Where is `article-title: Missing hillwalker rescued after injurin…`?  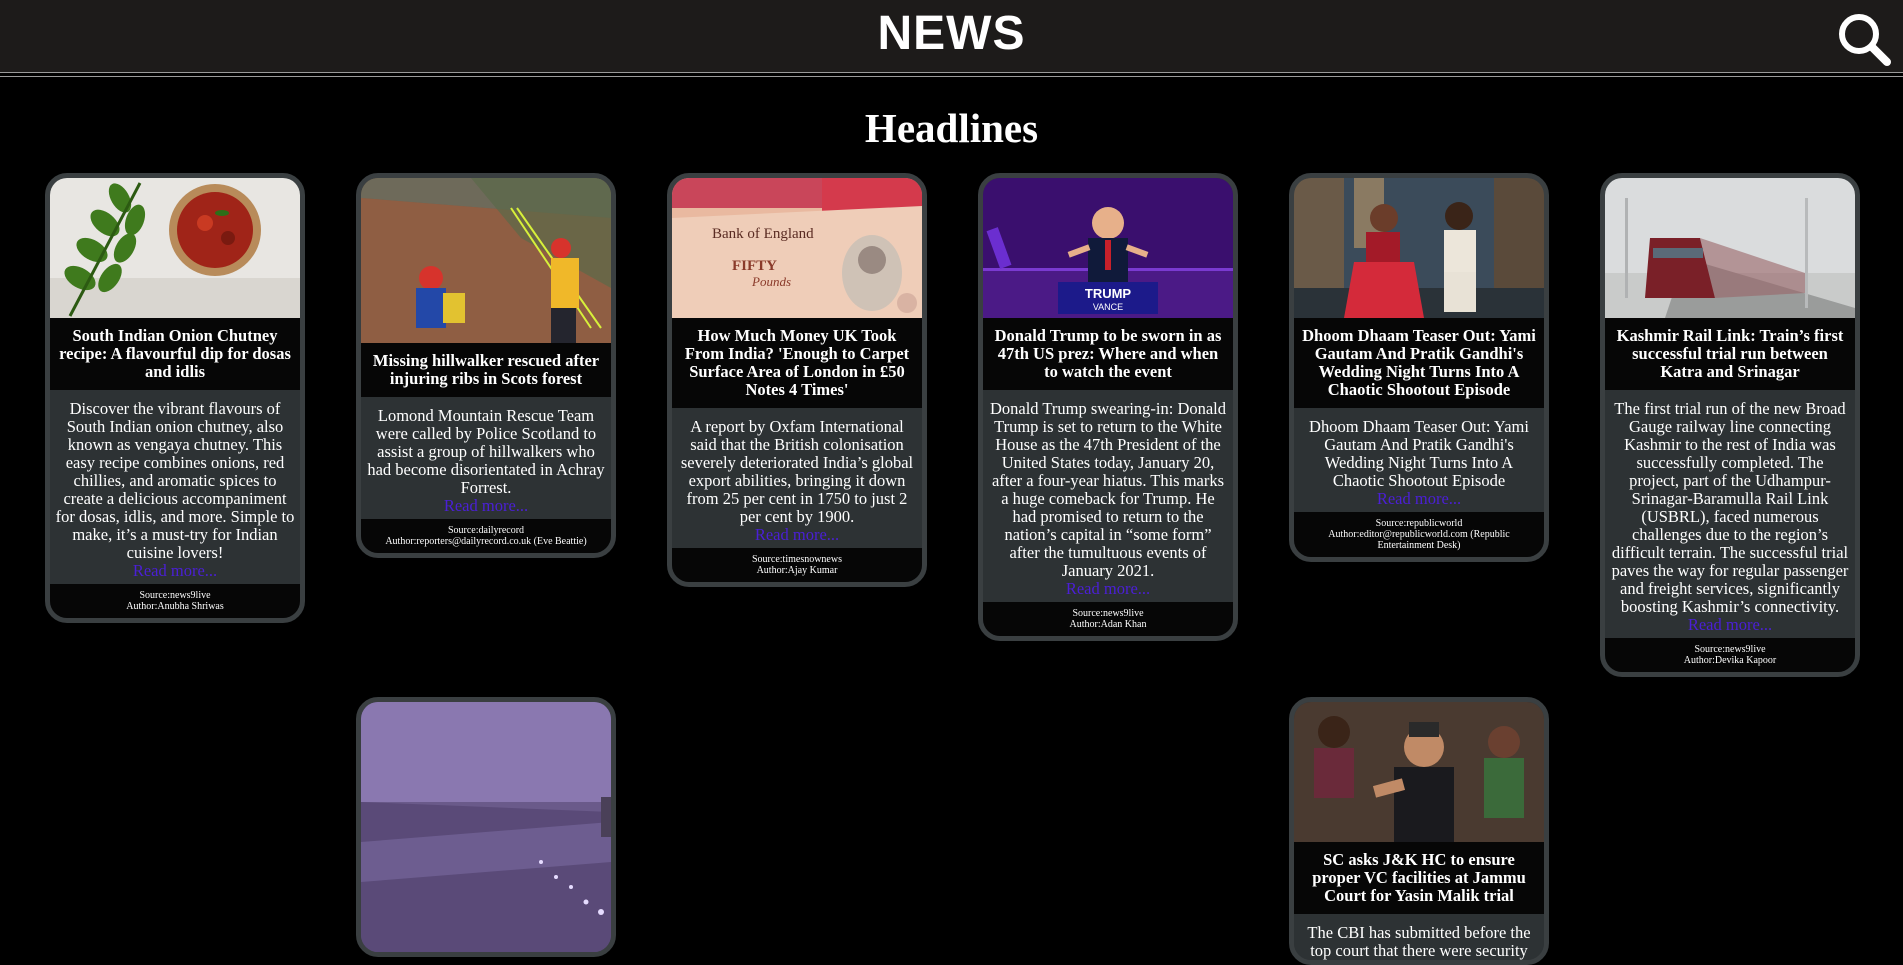
article-title: Missing hillwalker rescued after injurin… is located at coordinates (486, 370).